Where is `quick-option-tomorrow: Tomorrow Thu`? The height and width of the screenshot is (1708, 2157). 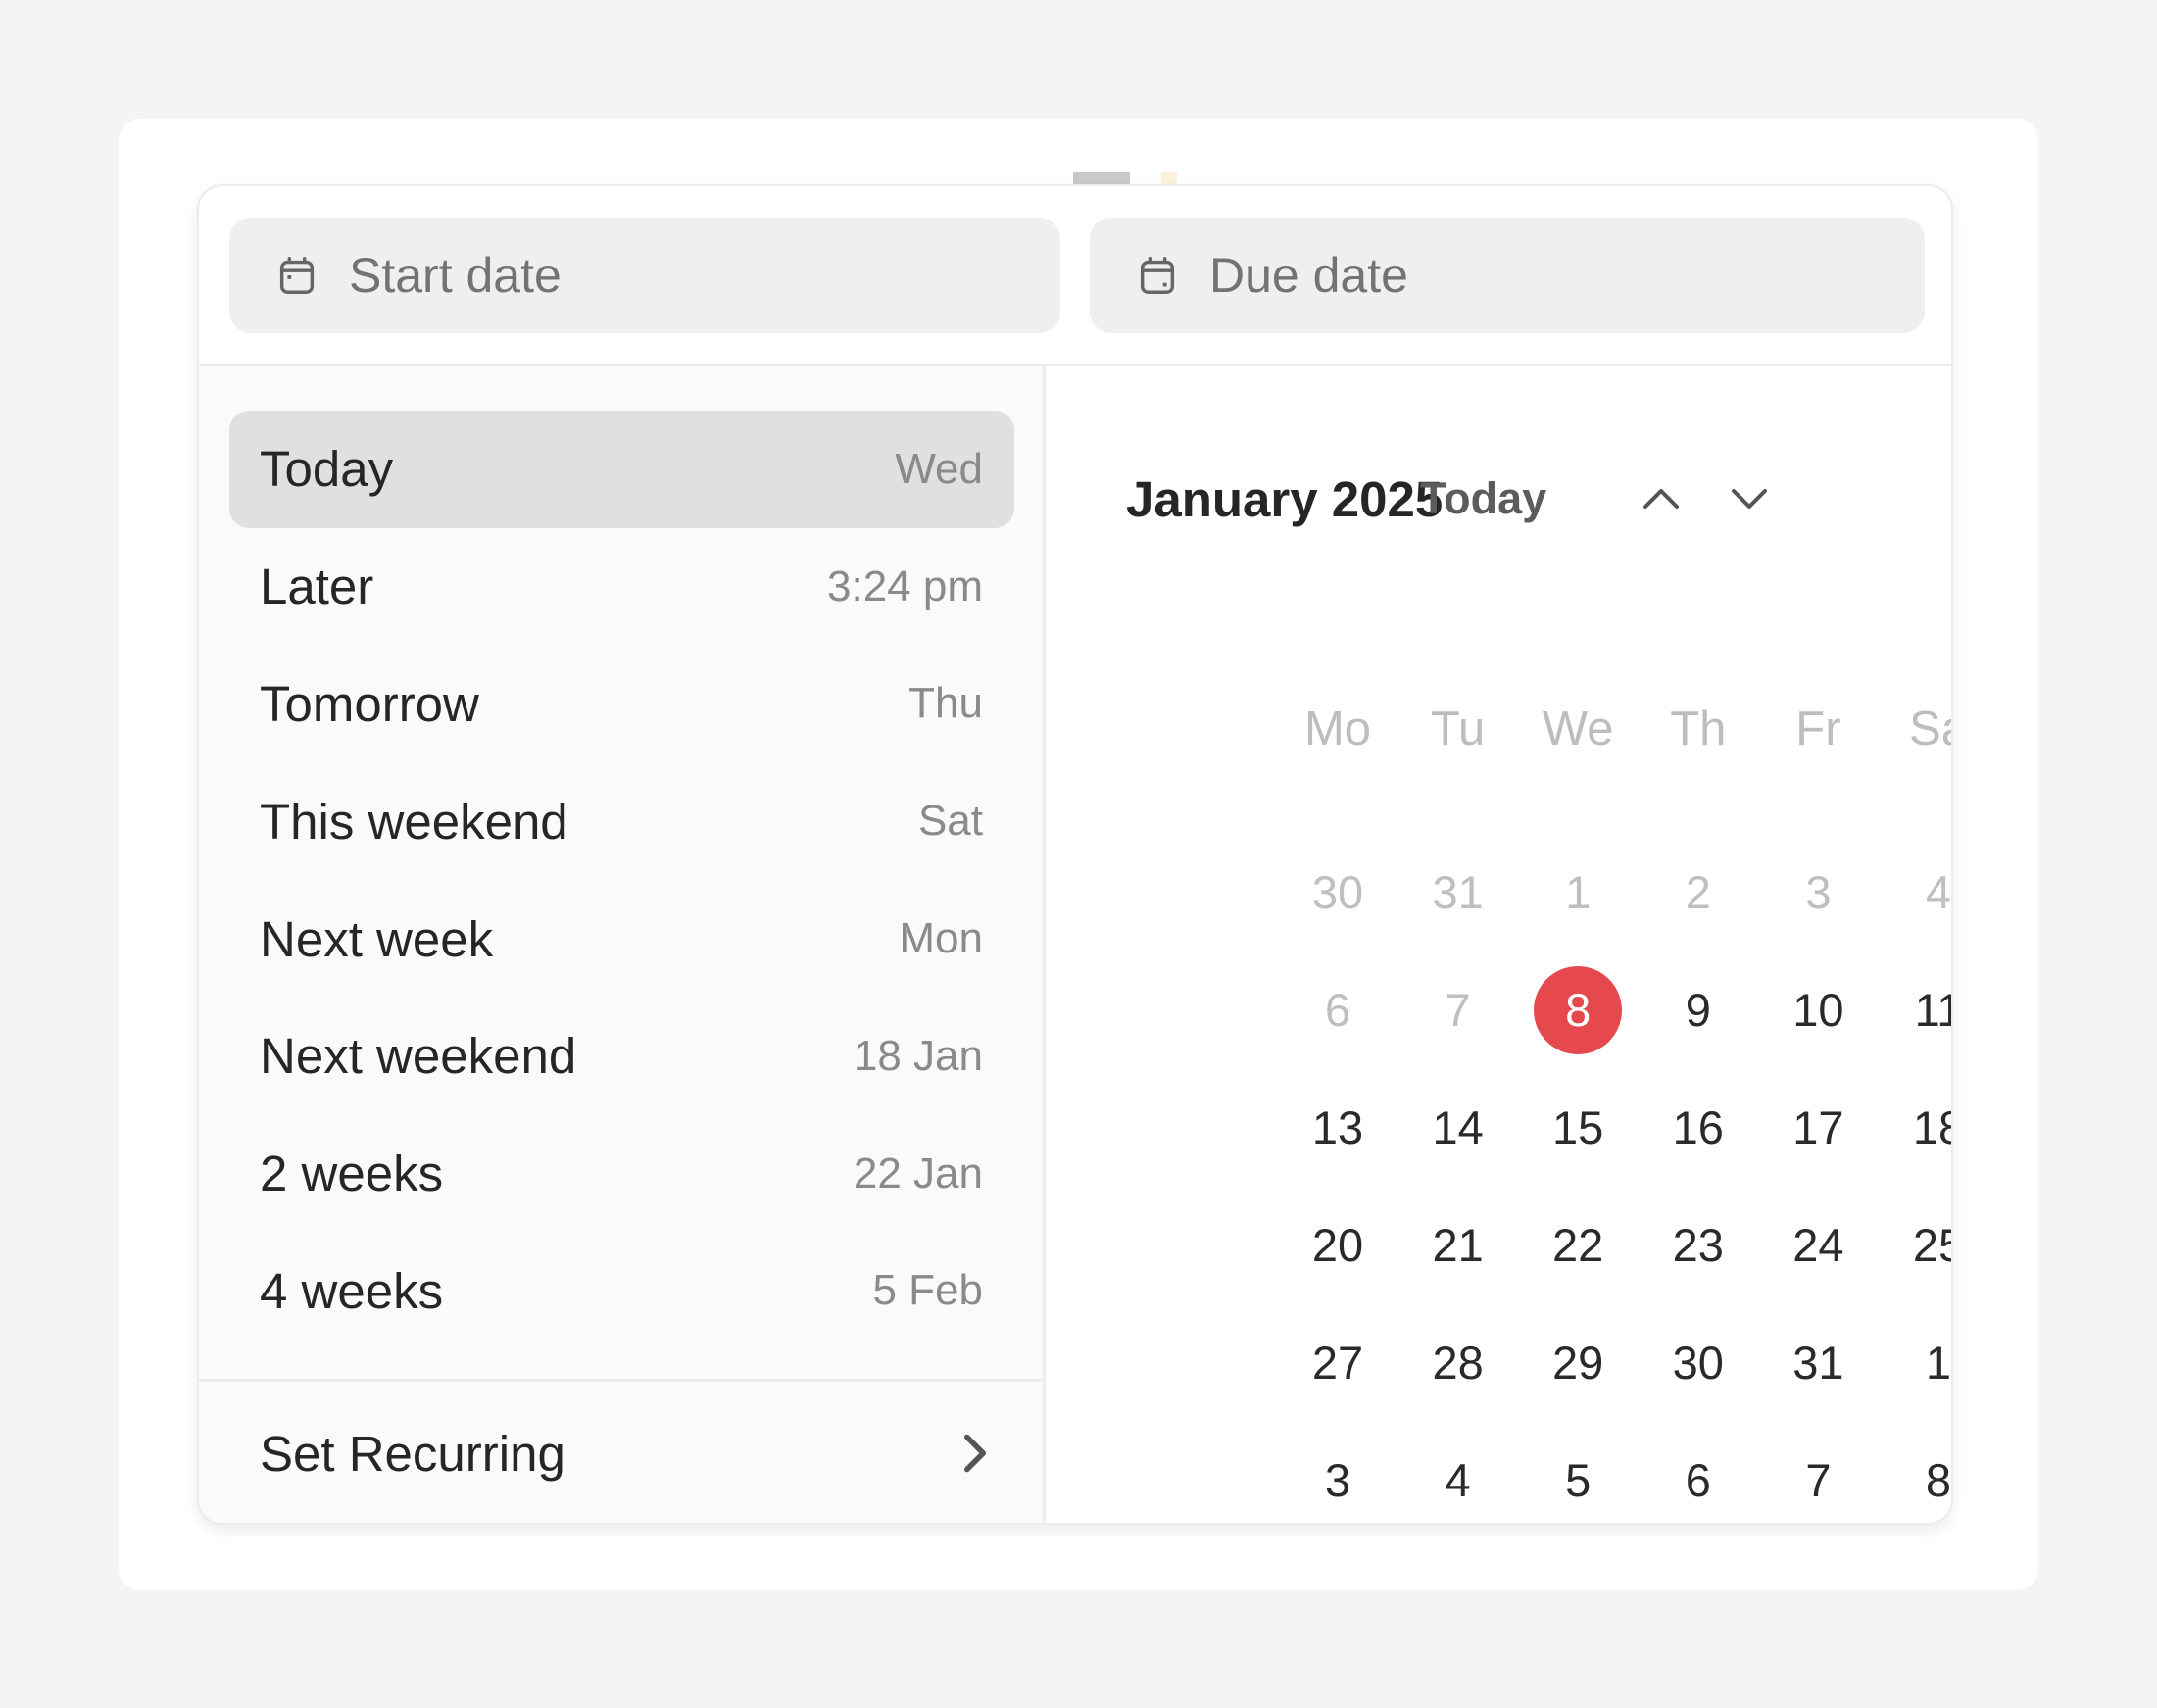
quick-option-tomorrow: Tomorrow Thu is located at coordinates (621, 704).